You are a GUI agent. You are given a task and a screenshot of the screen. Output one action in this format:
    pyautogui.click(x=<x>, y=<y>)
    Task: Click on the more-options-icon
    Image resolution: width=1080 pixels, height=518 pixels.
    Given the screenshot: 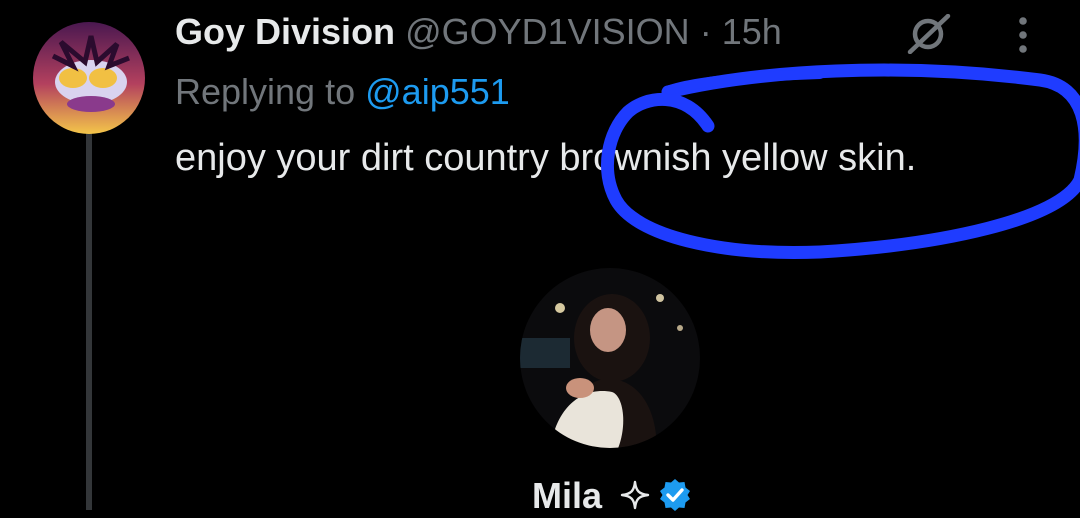 What is the action you would take?
    pyautogui.click(x=1023, y=36)
    